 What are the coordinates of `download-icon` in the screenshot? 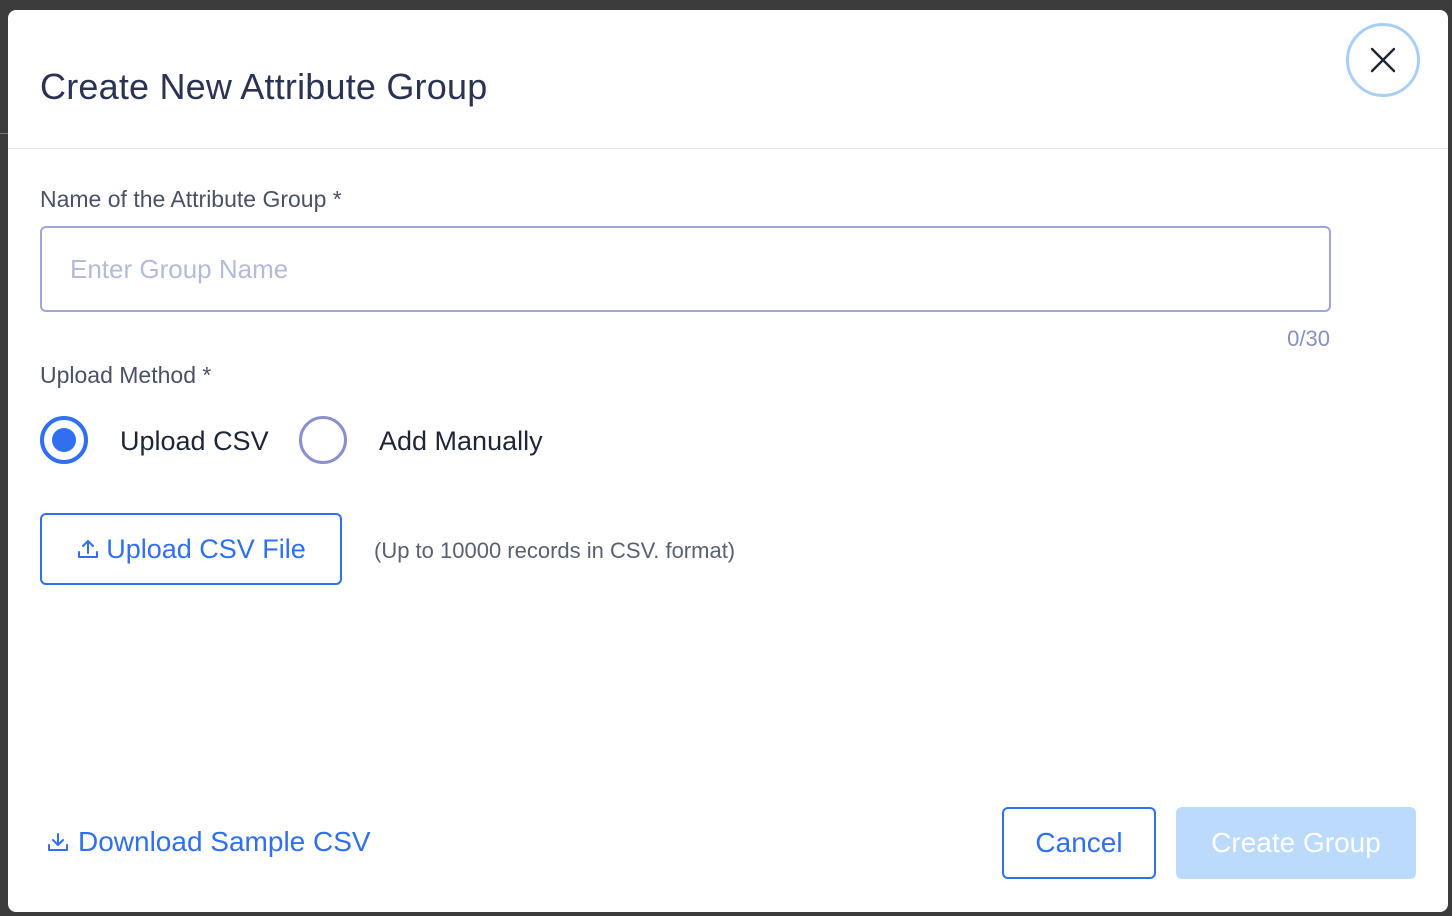 It's located at (58, 842).